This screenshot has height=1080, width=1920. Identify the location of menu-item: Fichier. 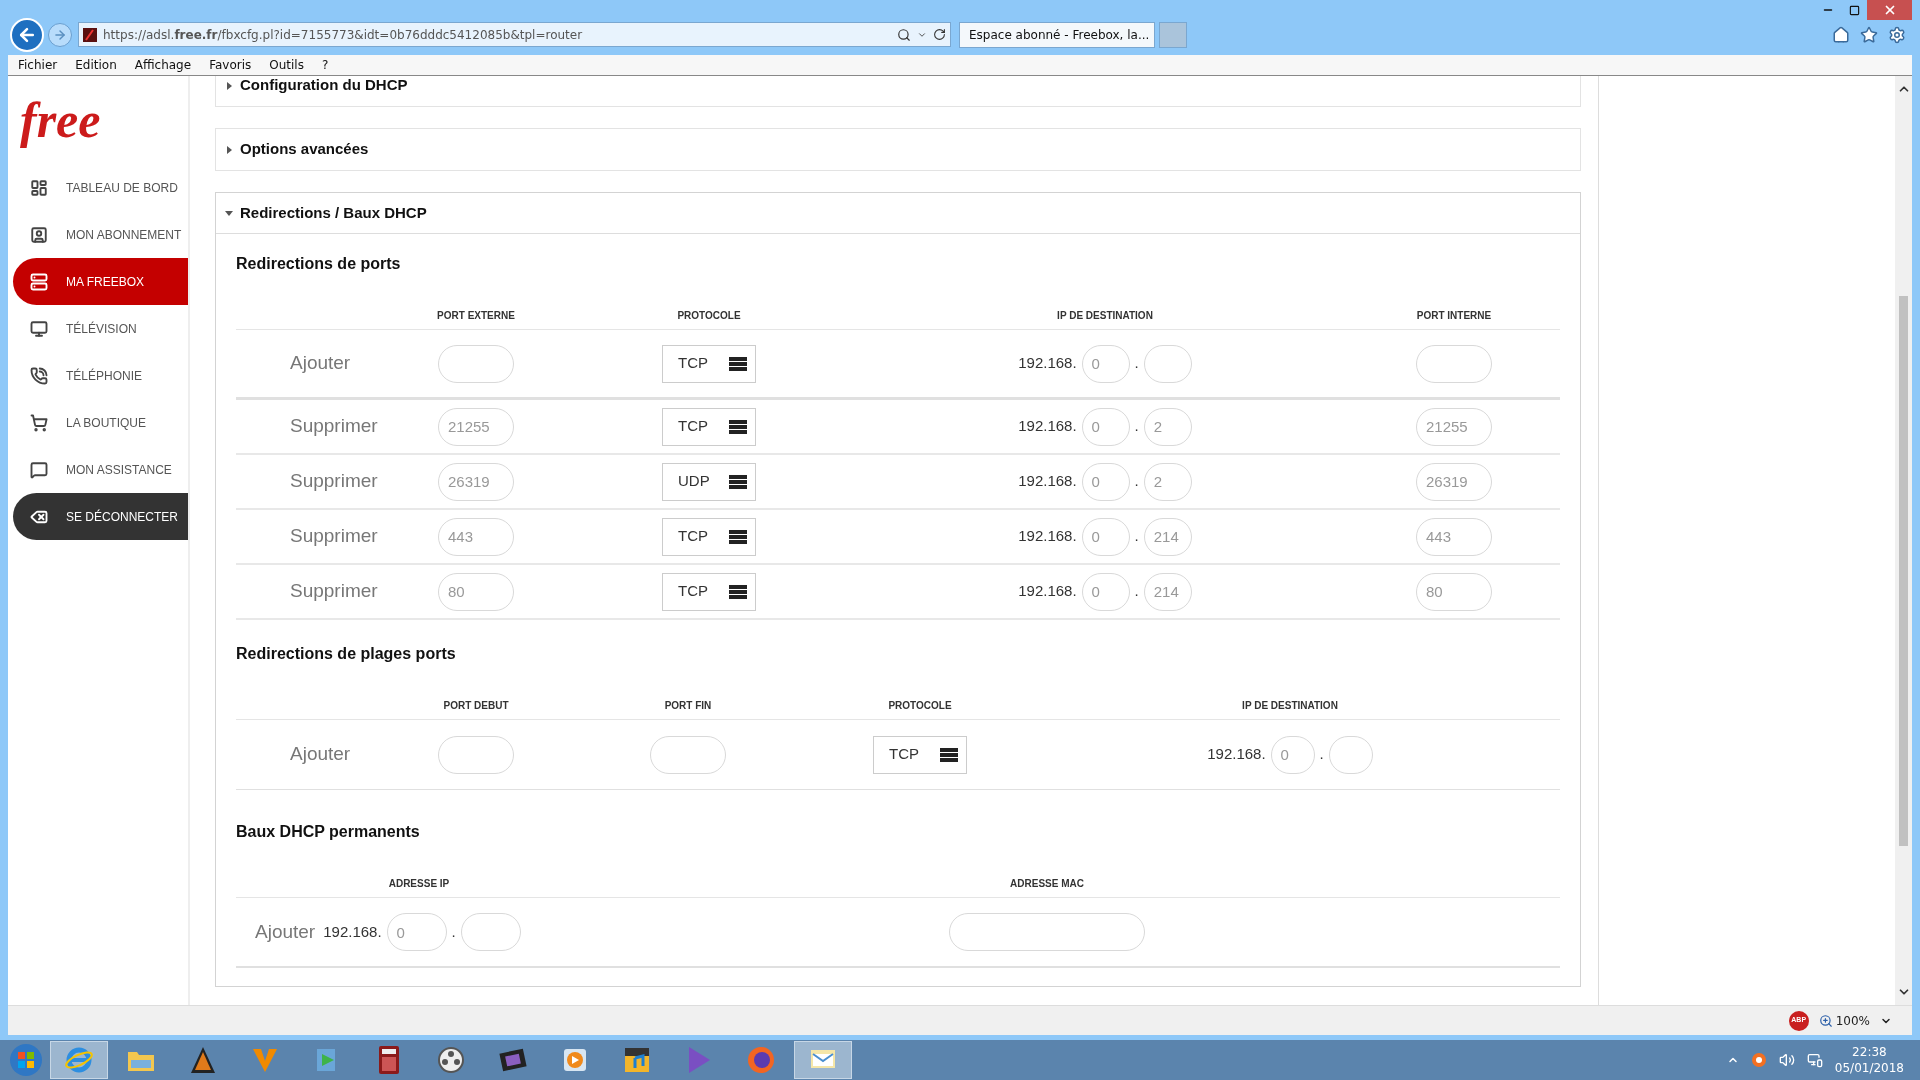
(38, 65).